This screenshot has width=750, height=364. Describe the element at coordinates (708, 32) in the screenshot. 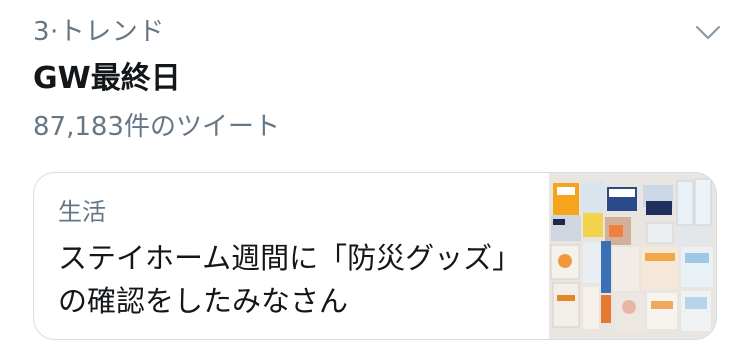

I see `chevron-down-icon` at that location.